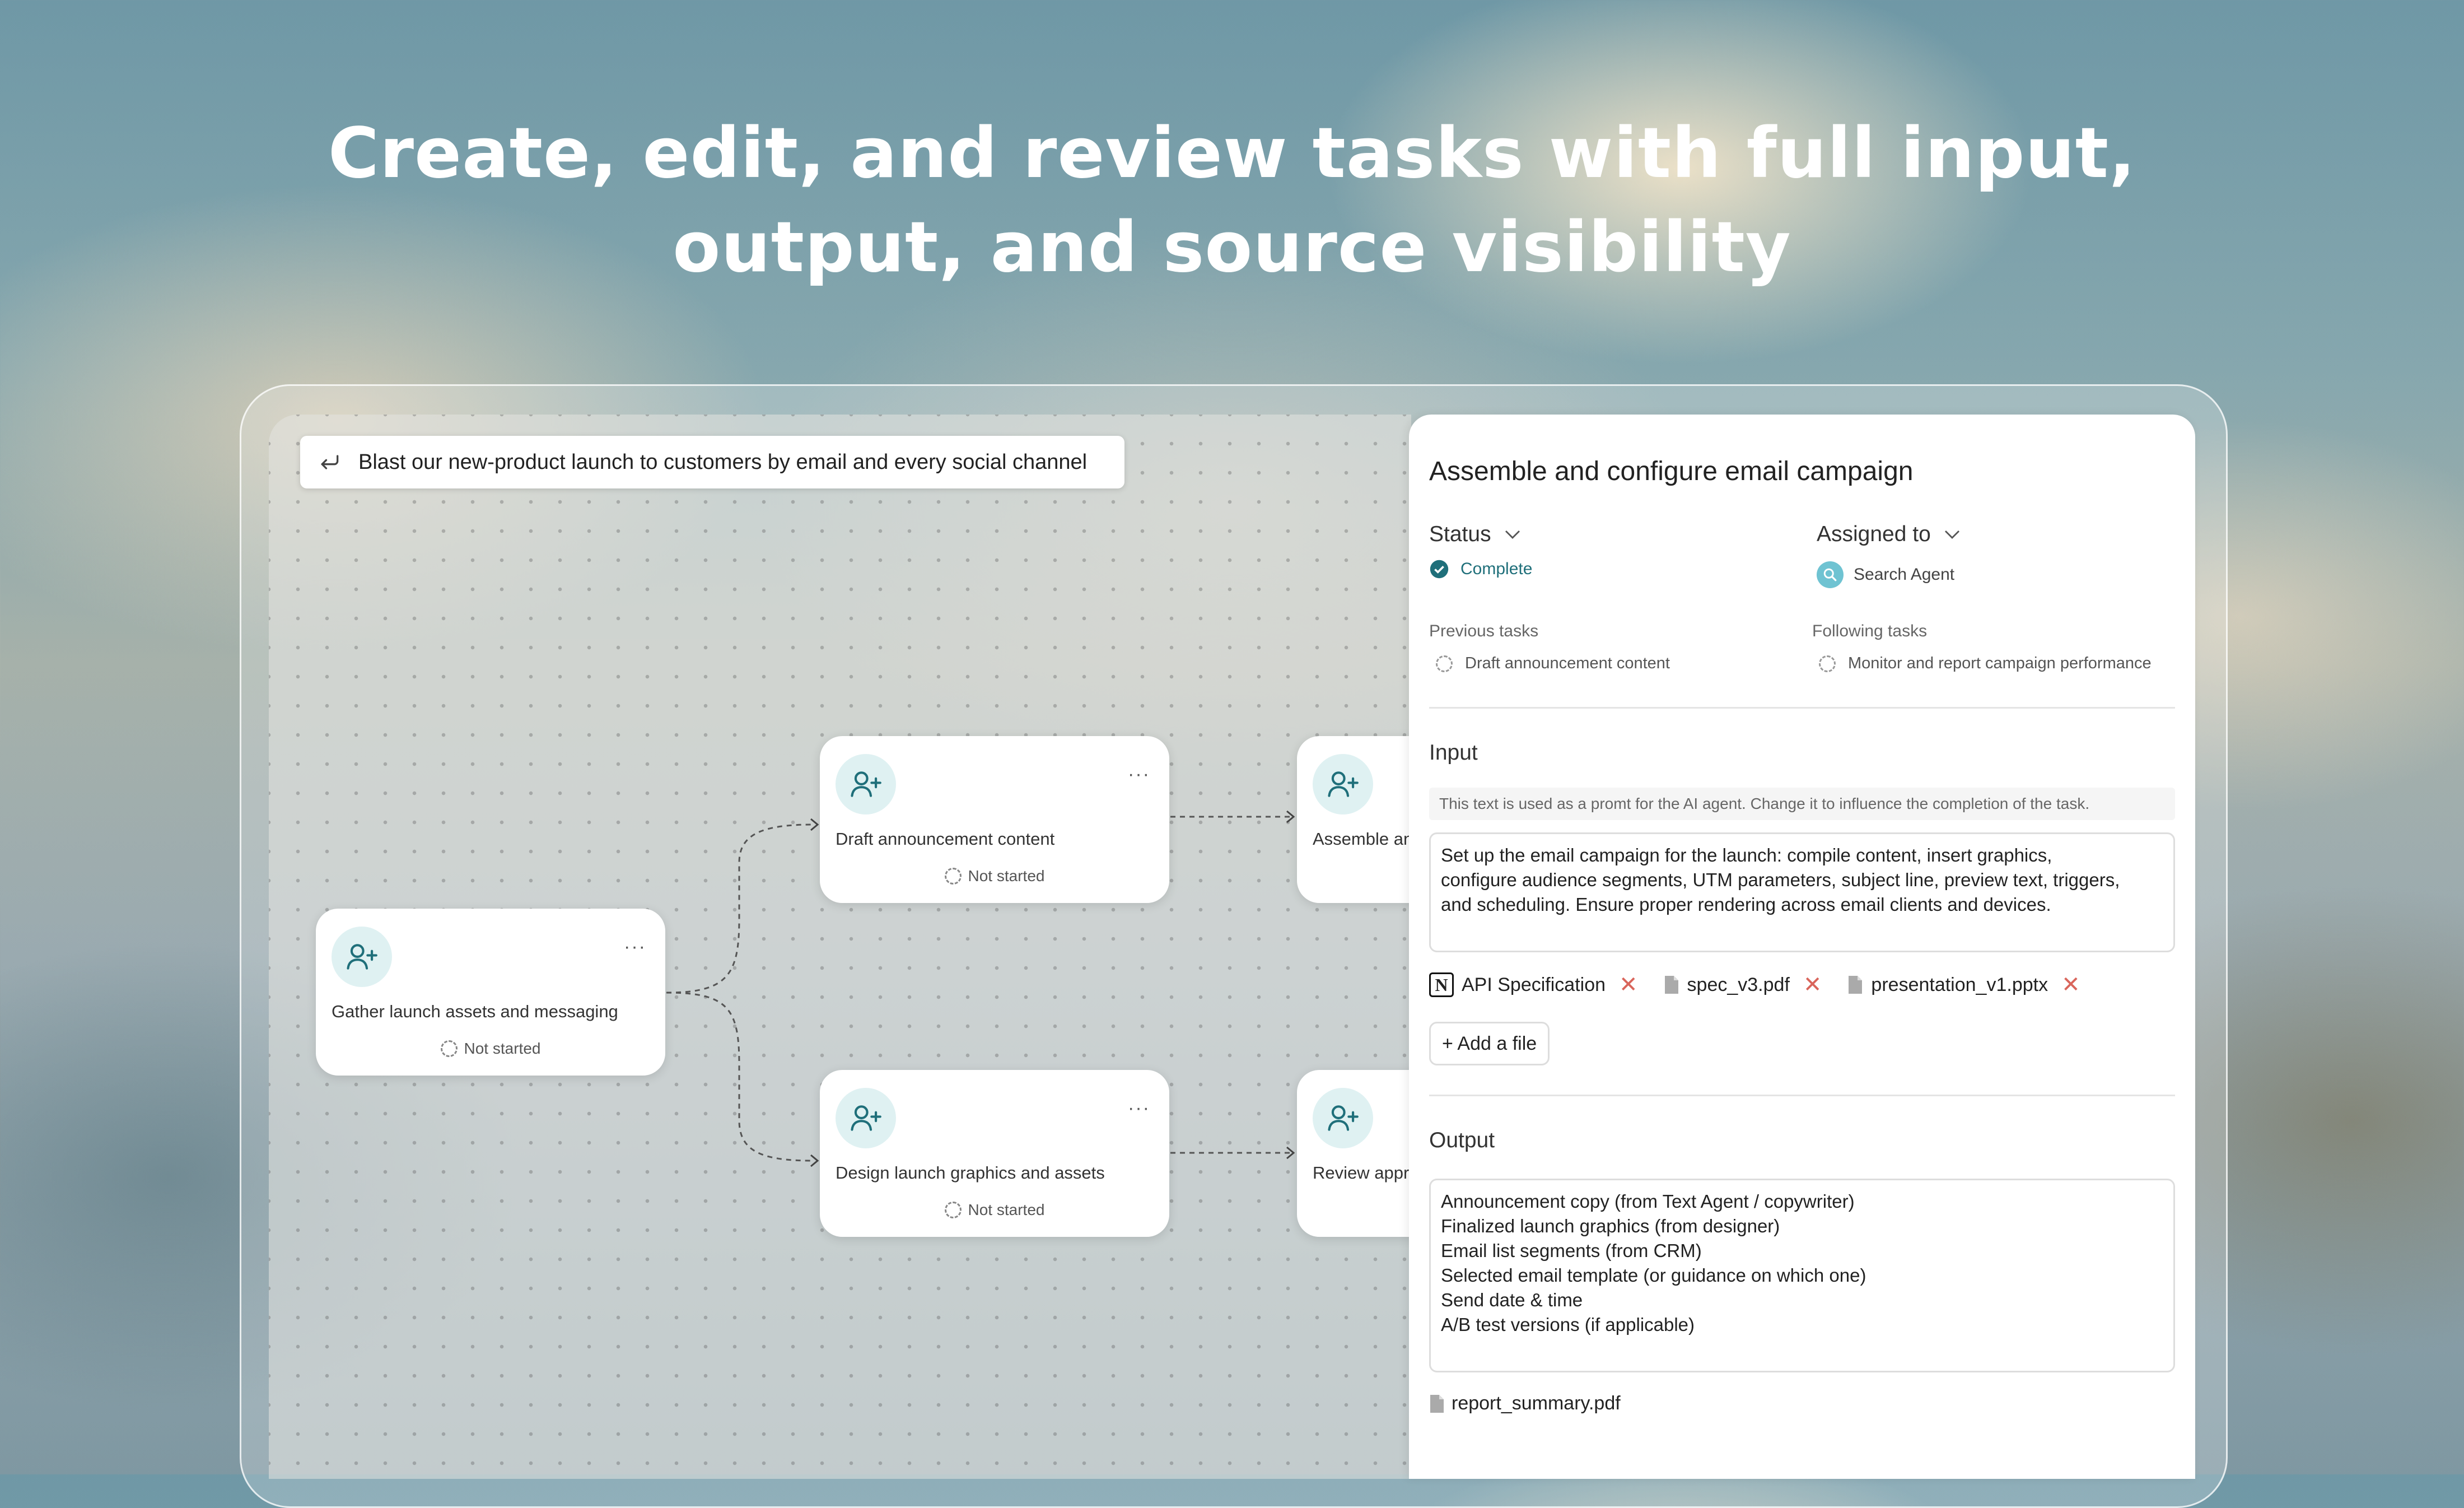 The image size is (2464, 1508). I want to click on input-label: Input, so click(1453, 753).